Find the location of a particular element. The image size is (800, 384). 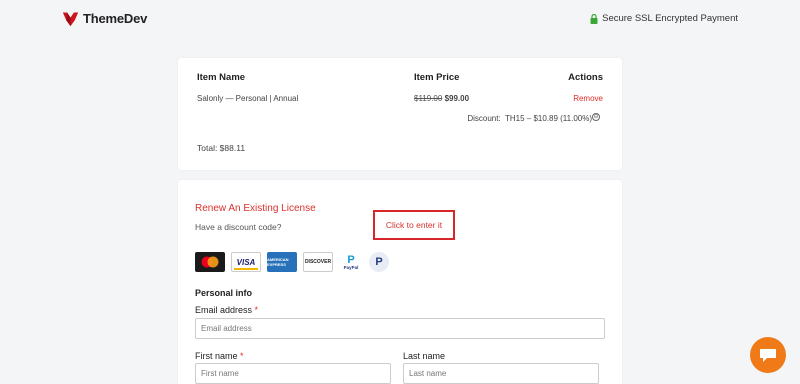

brand-name: ThemeDev is located at coordinates (115, 18).